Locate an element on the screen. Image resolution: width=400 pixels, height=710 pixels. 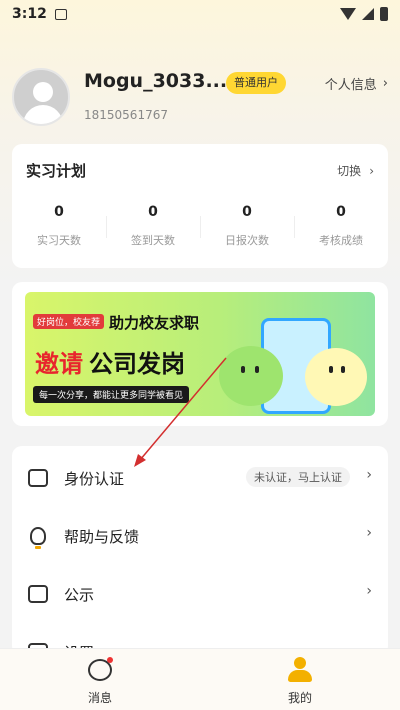
profile-header: Mogu_3033... 普通用户 18150561767 个人信息 › is located at coordinates (200, 99).